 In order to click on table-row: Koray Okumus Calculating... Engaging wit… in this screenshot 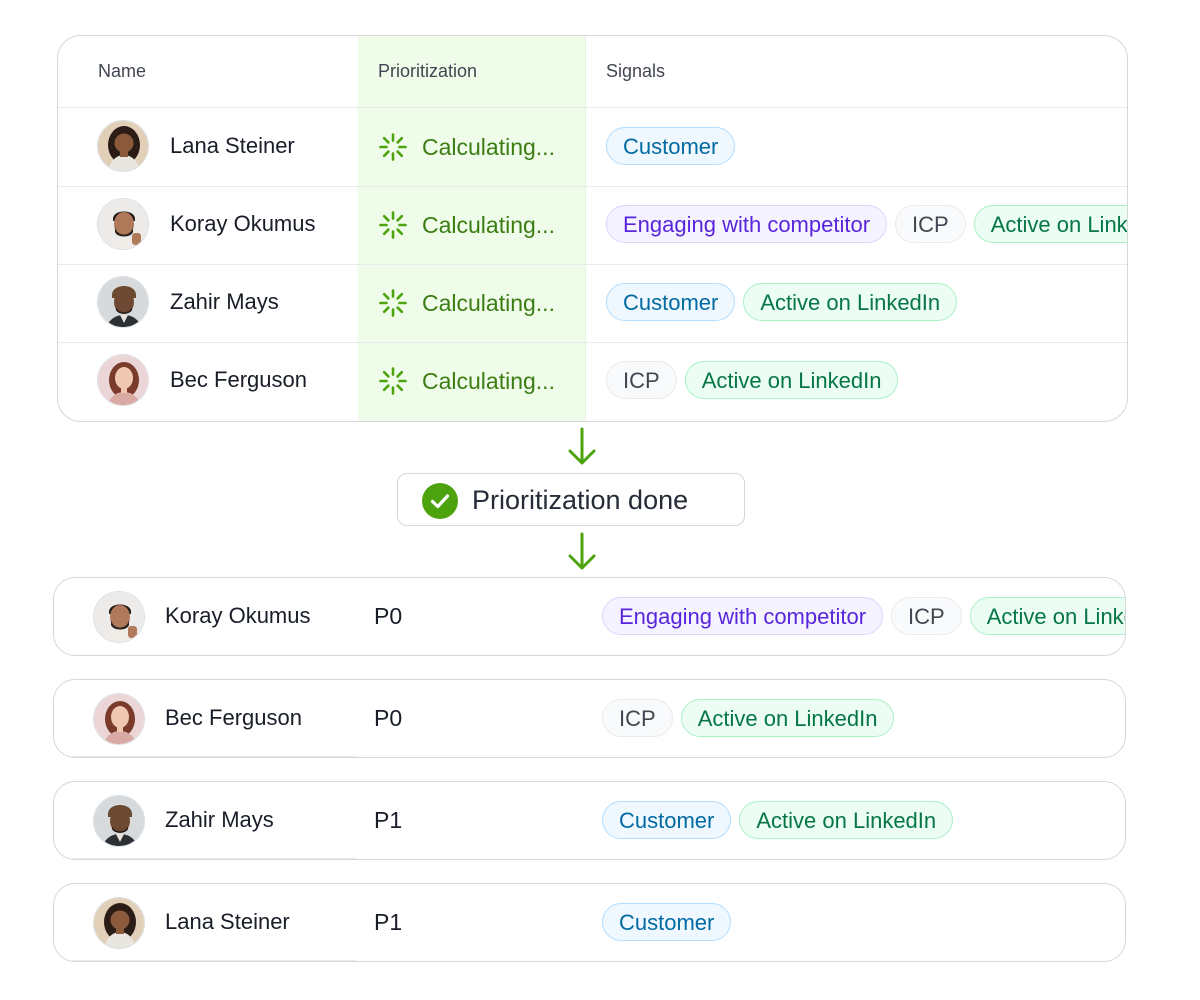, I will do `click(592, 225)`.